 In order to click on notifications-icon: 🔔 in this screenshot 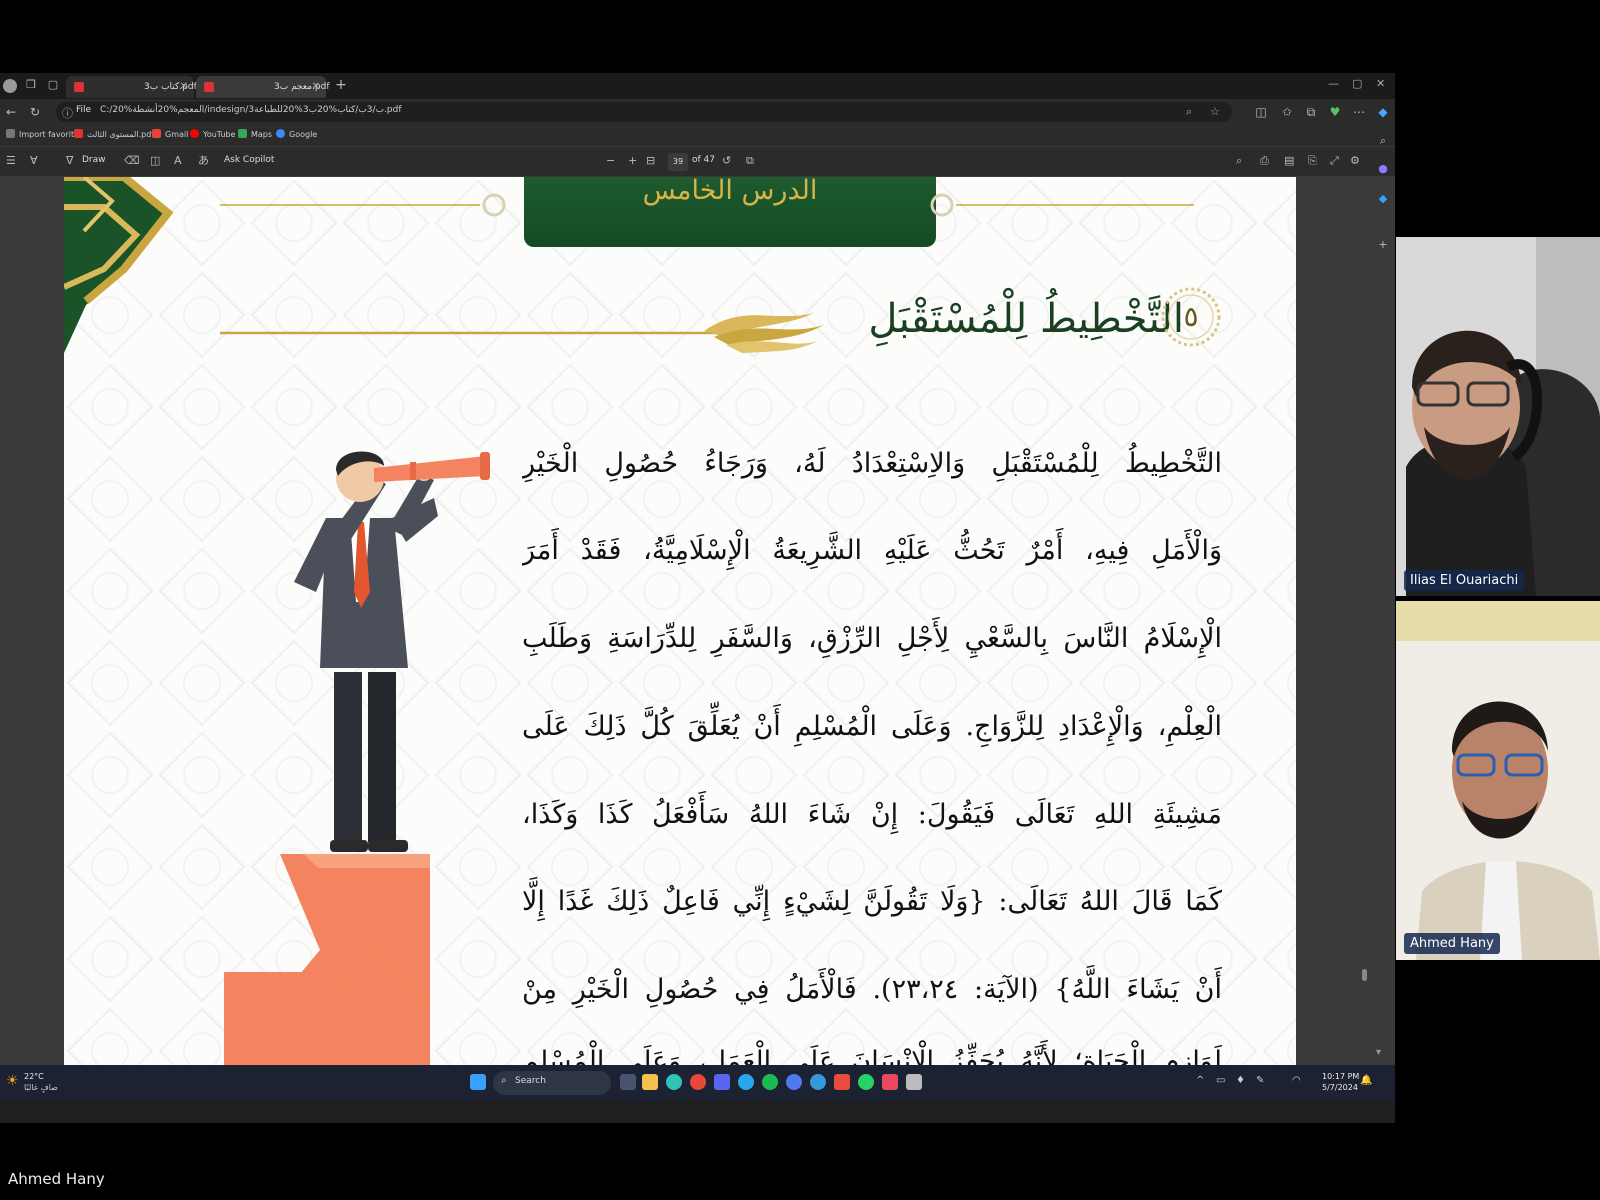, I will do `click(1366, 1080)`.